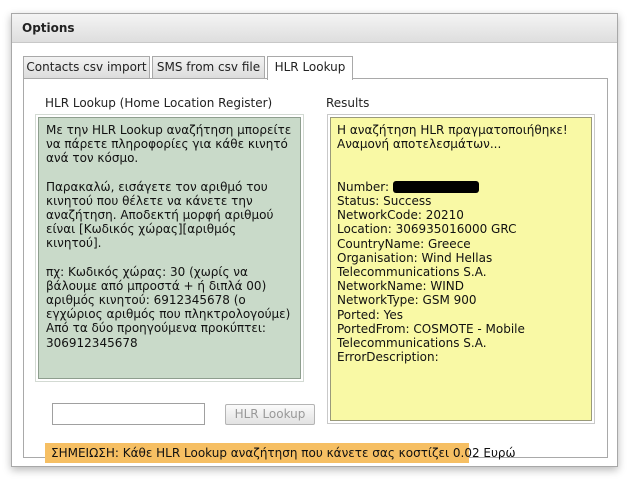  What do you see at coordinates (159, 103) in the screenshot?
I see `hlr-section-label: HLR Lookup (Home Location Register)` at bounding box center [159, 103].